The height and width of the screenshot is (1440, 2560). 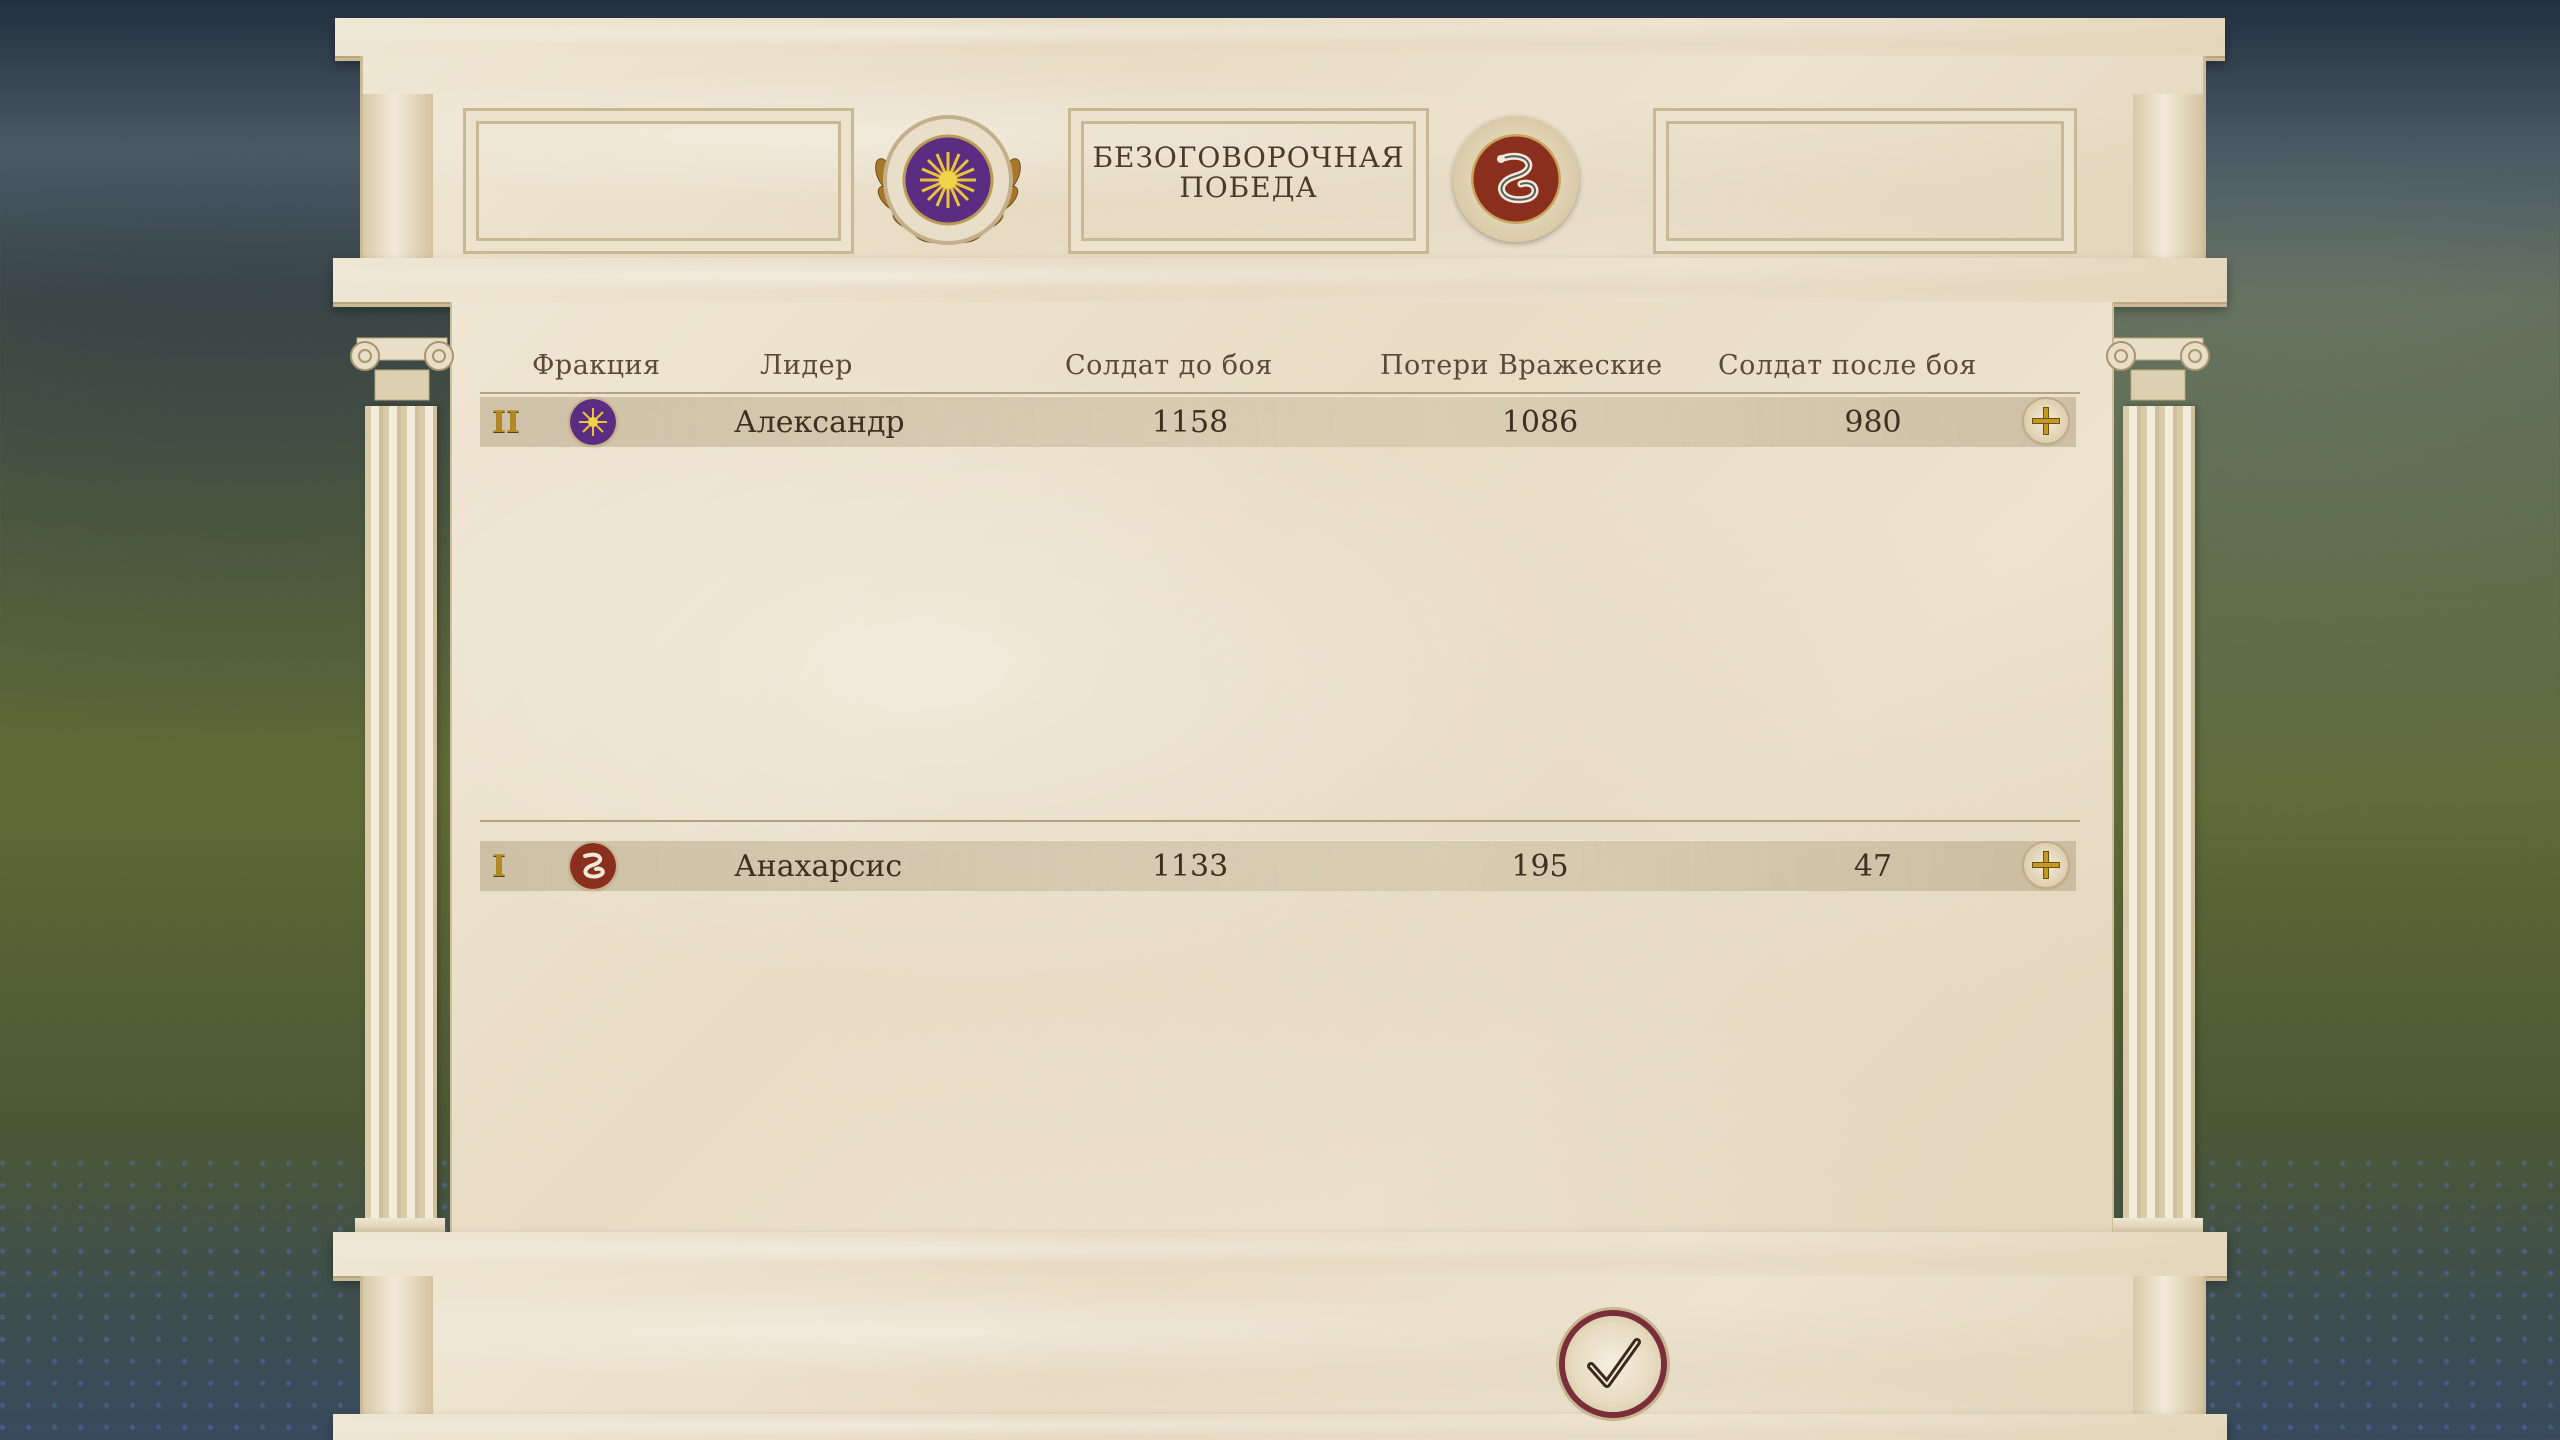 I want to click on table-row: II Александр 1158 1086 980, so click(x=1278, y=421).